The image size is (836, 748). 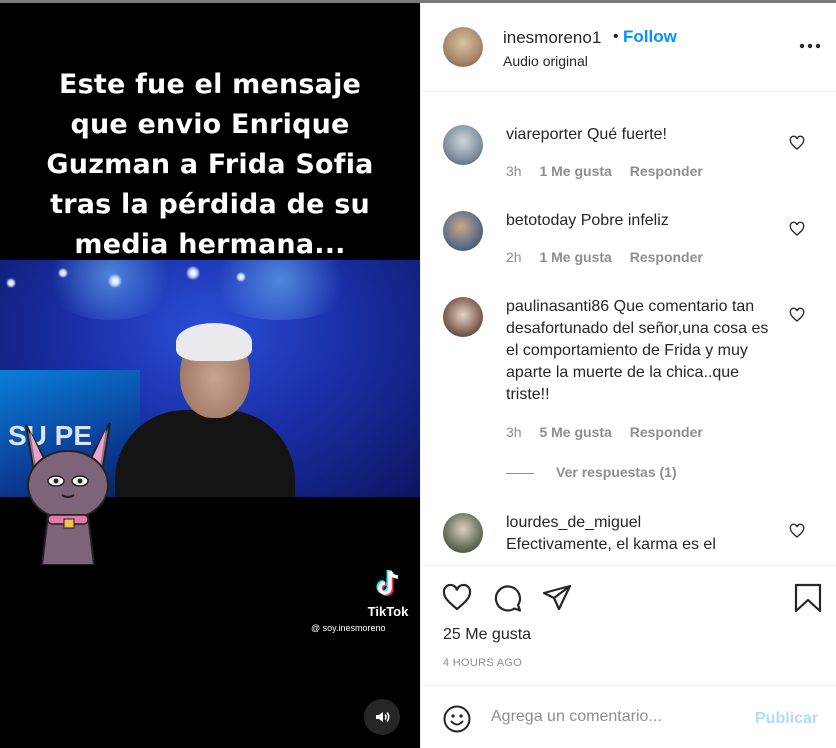 What do you see at coordinates (348, 628) in the screenshot?
I see `tiktok-handle: @ soy.inesmoreno` at bounding box center [348, 628].